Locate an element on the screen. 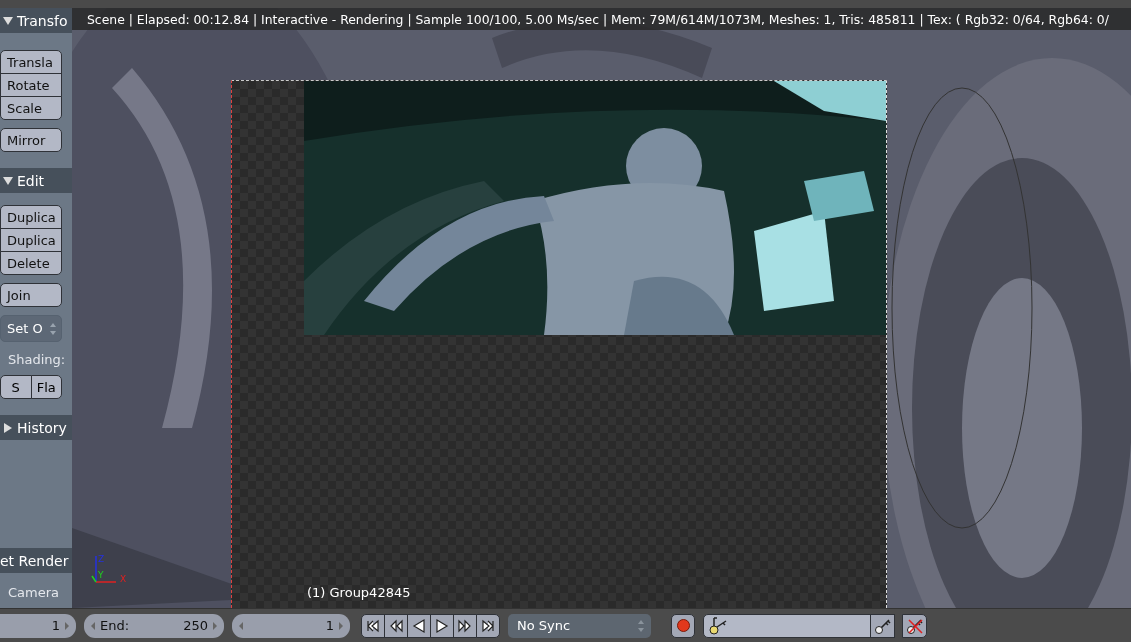 The width and height of the screenshot is (1131, 642). tool-button: Join is located at coordinates (31, 295).